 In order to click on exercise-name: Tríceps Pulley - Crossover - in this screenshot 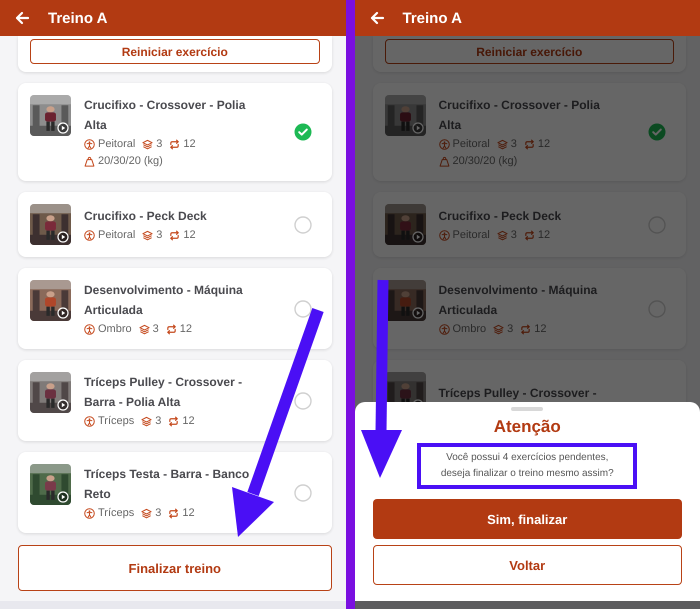, I will do `click(518, 393)`.